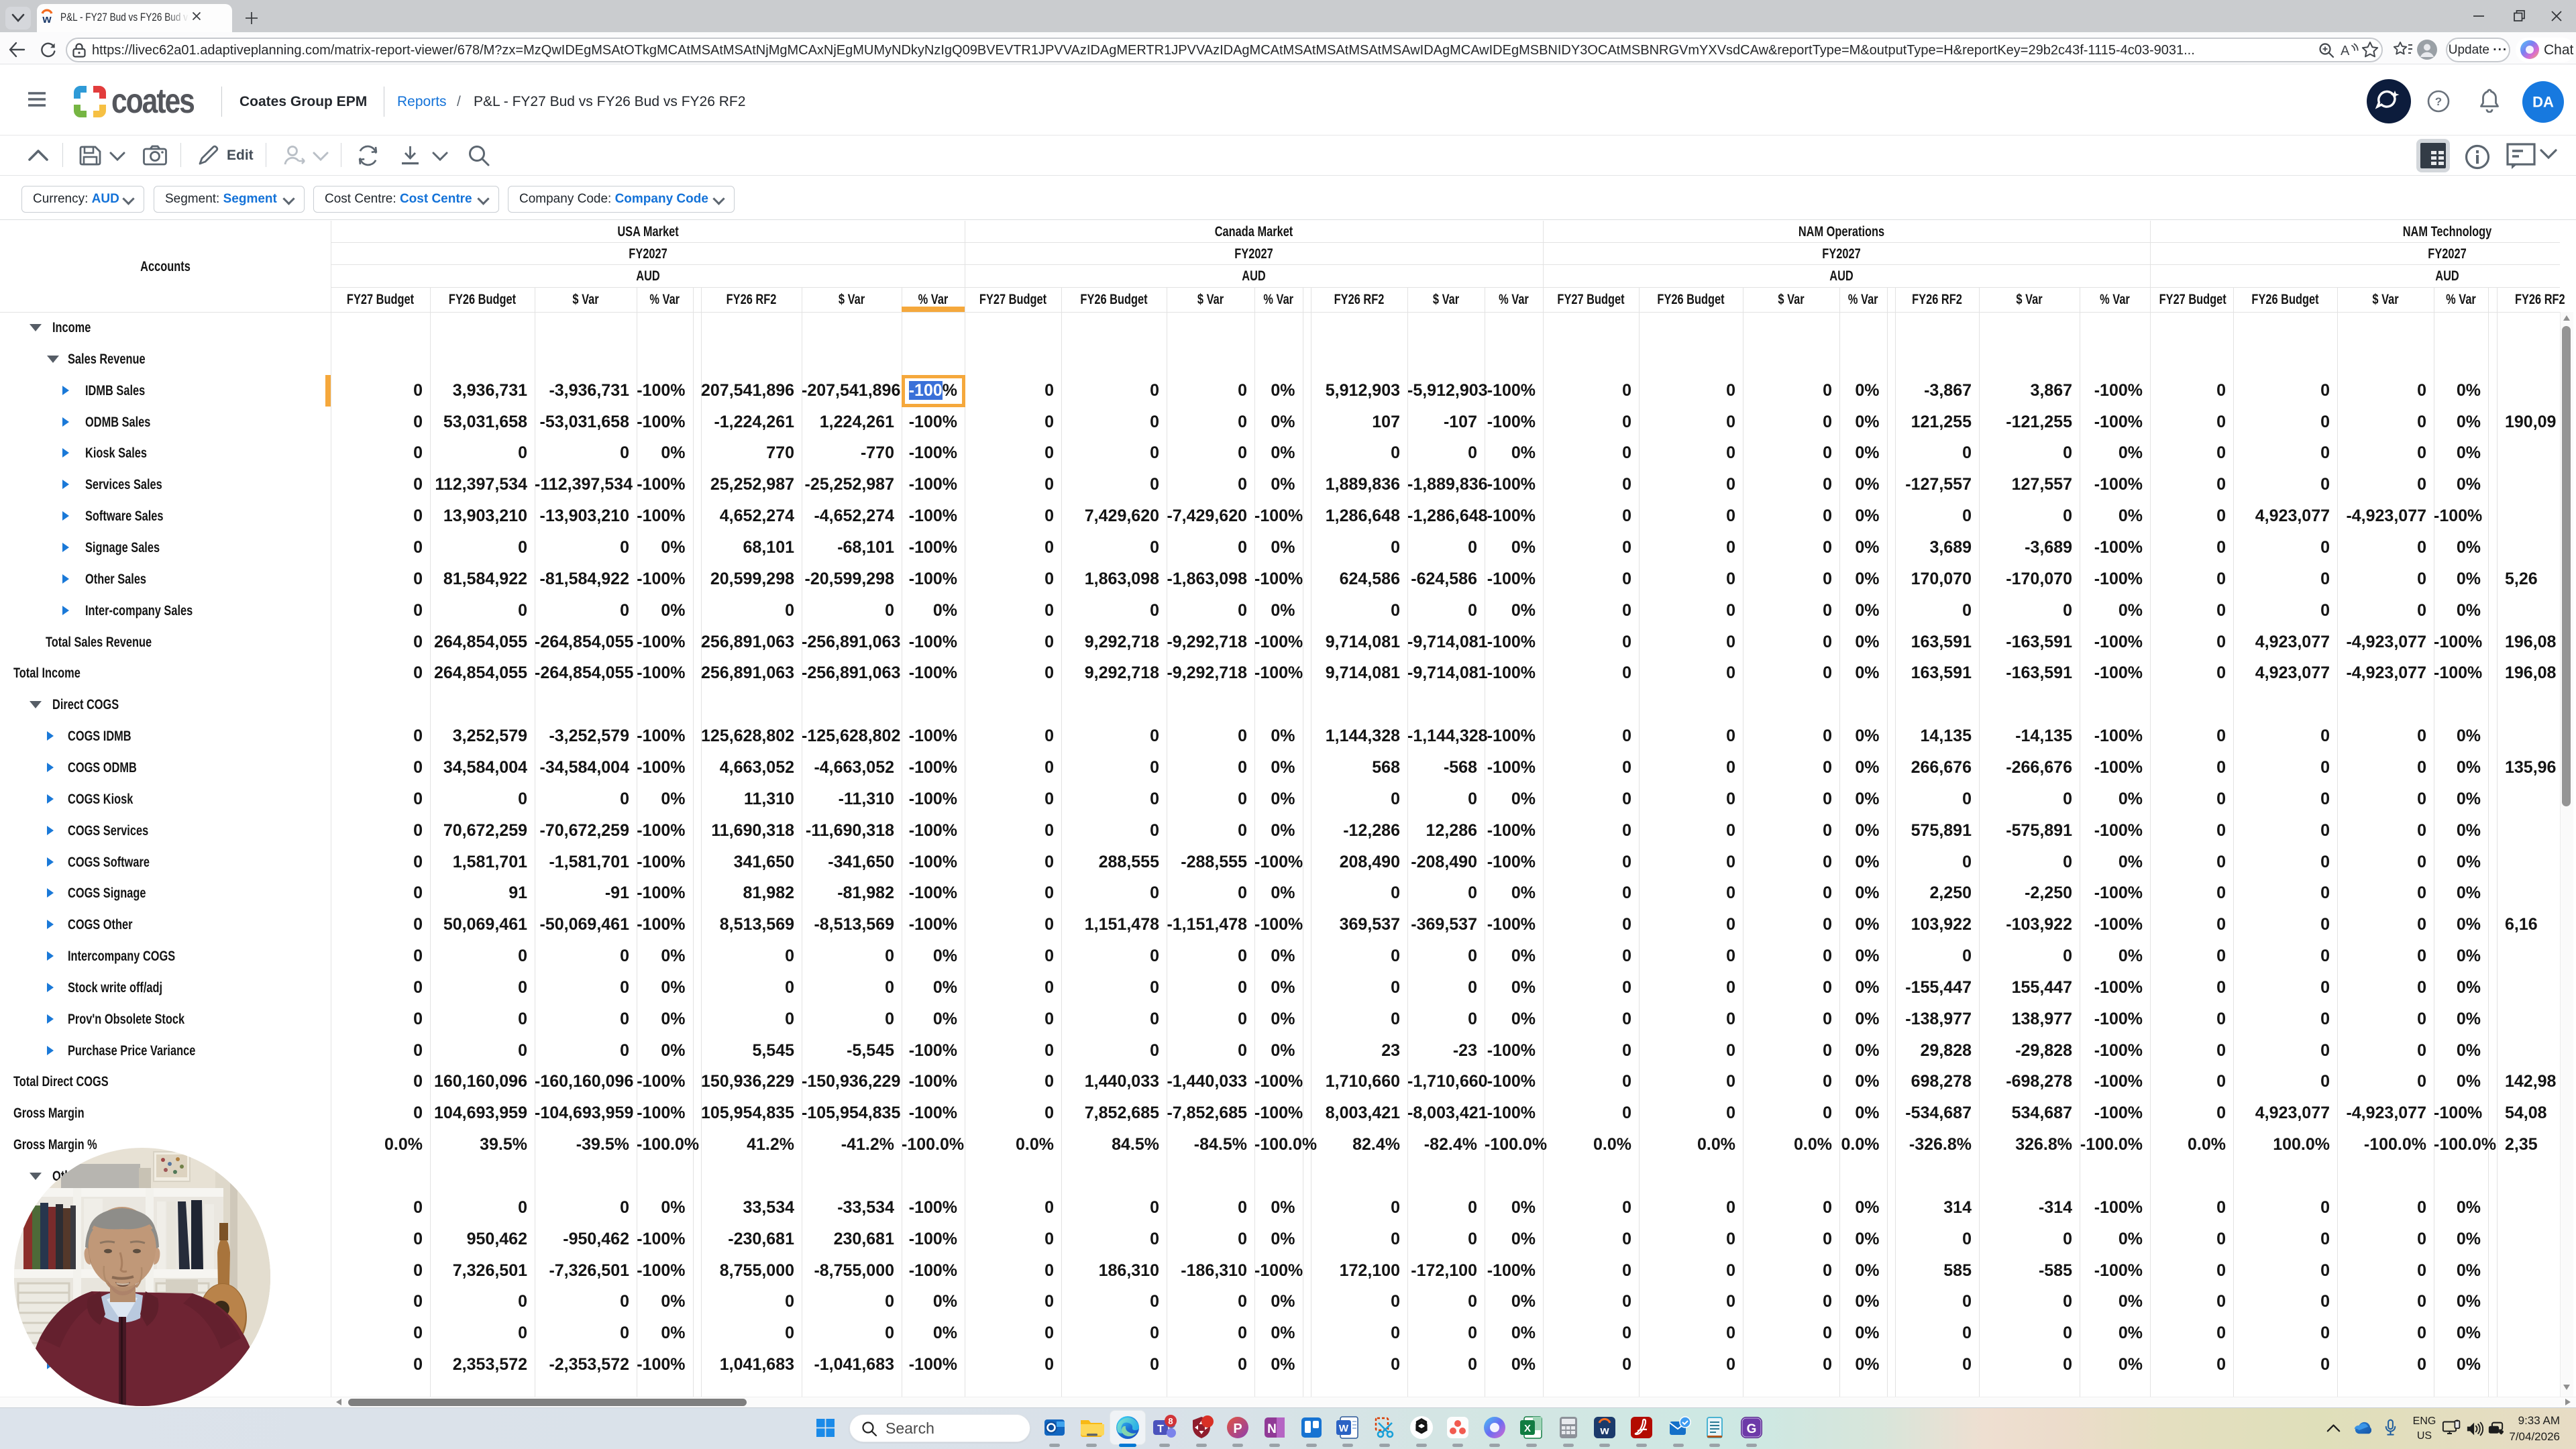  What do you see at coordinates (1752, 1429) in the screenshot?
I see `svg-text: G` at bounding box center [1752, 1429].